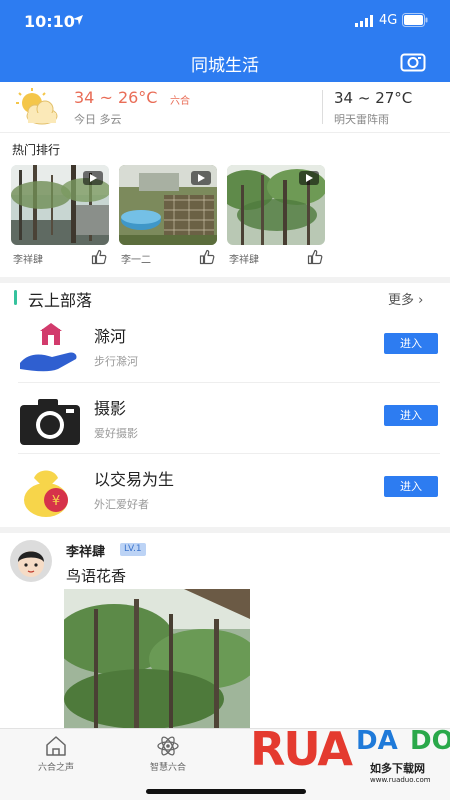 The image size is (450, 800). I want to click on network-type: 4G, so click(388, 20).